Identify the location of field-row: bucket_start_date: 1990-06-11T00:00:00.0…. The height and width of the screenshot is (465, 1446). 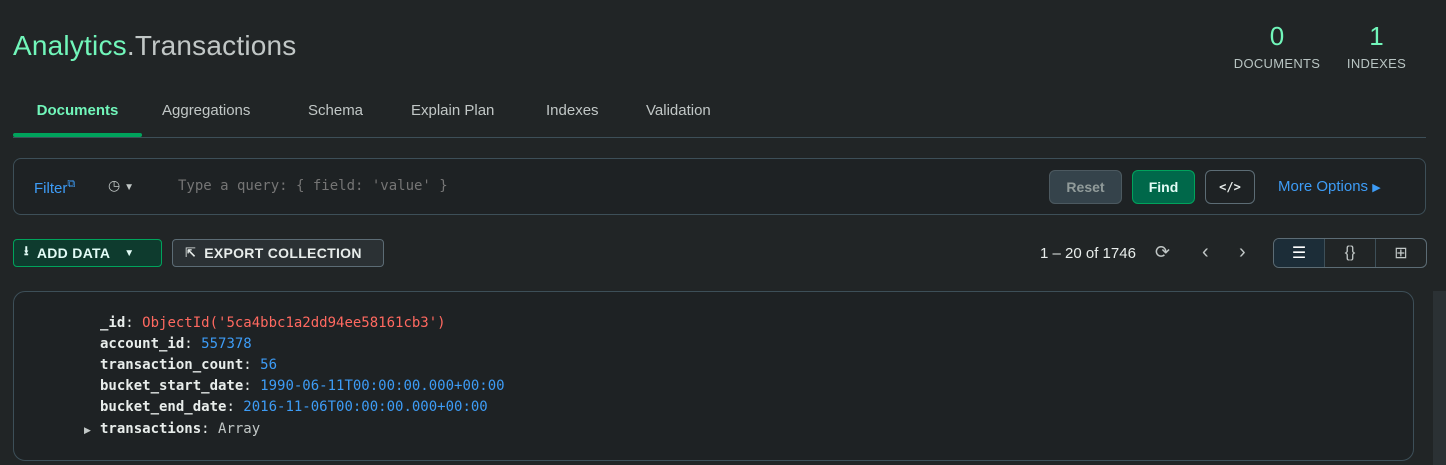
(302, 386).